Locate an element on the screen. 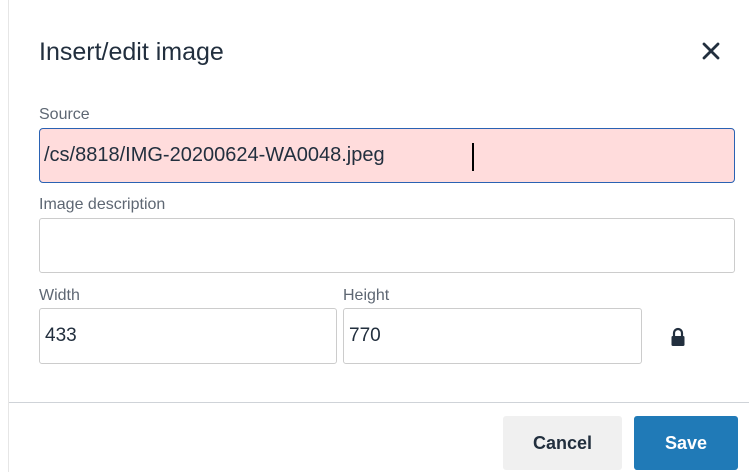 The width and height of the screenshot is (749, 472). dialog-title: Insert/edit image is located at coordinates (131, 52).